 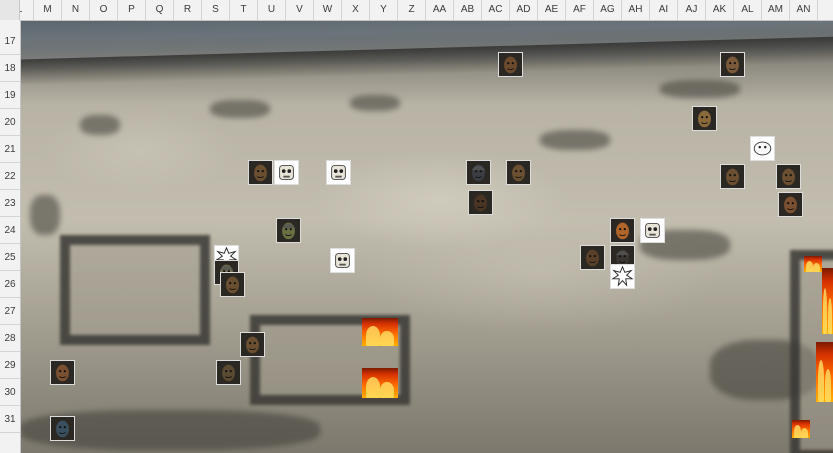 What do you see at coordinates (510, 64) in the screenshot?
I see `token-bearded-man-icon` at bounding box center [510, 64].